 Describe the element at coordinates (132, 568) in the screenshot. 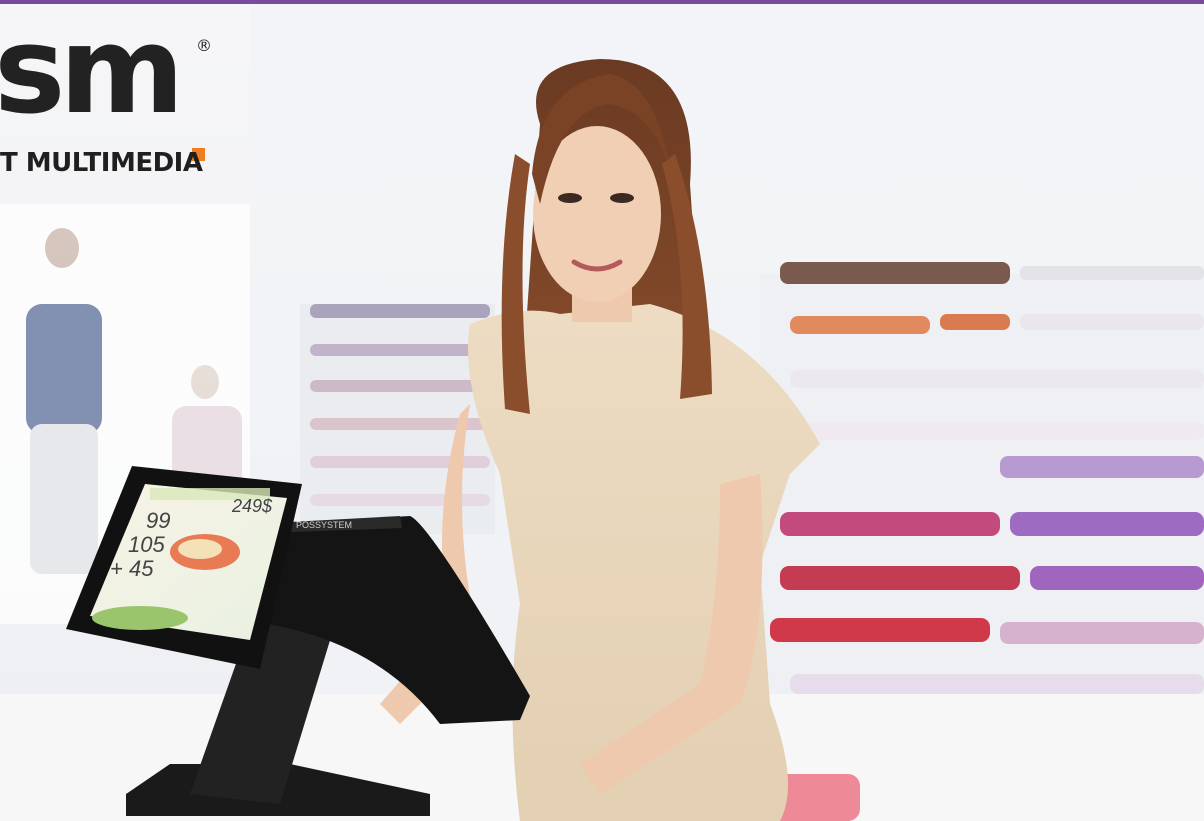

I see `display-number-3: + 45` at that location.